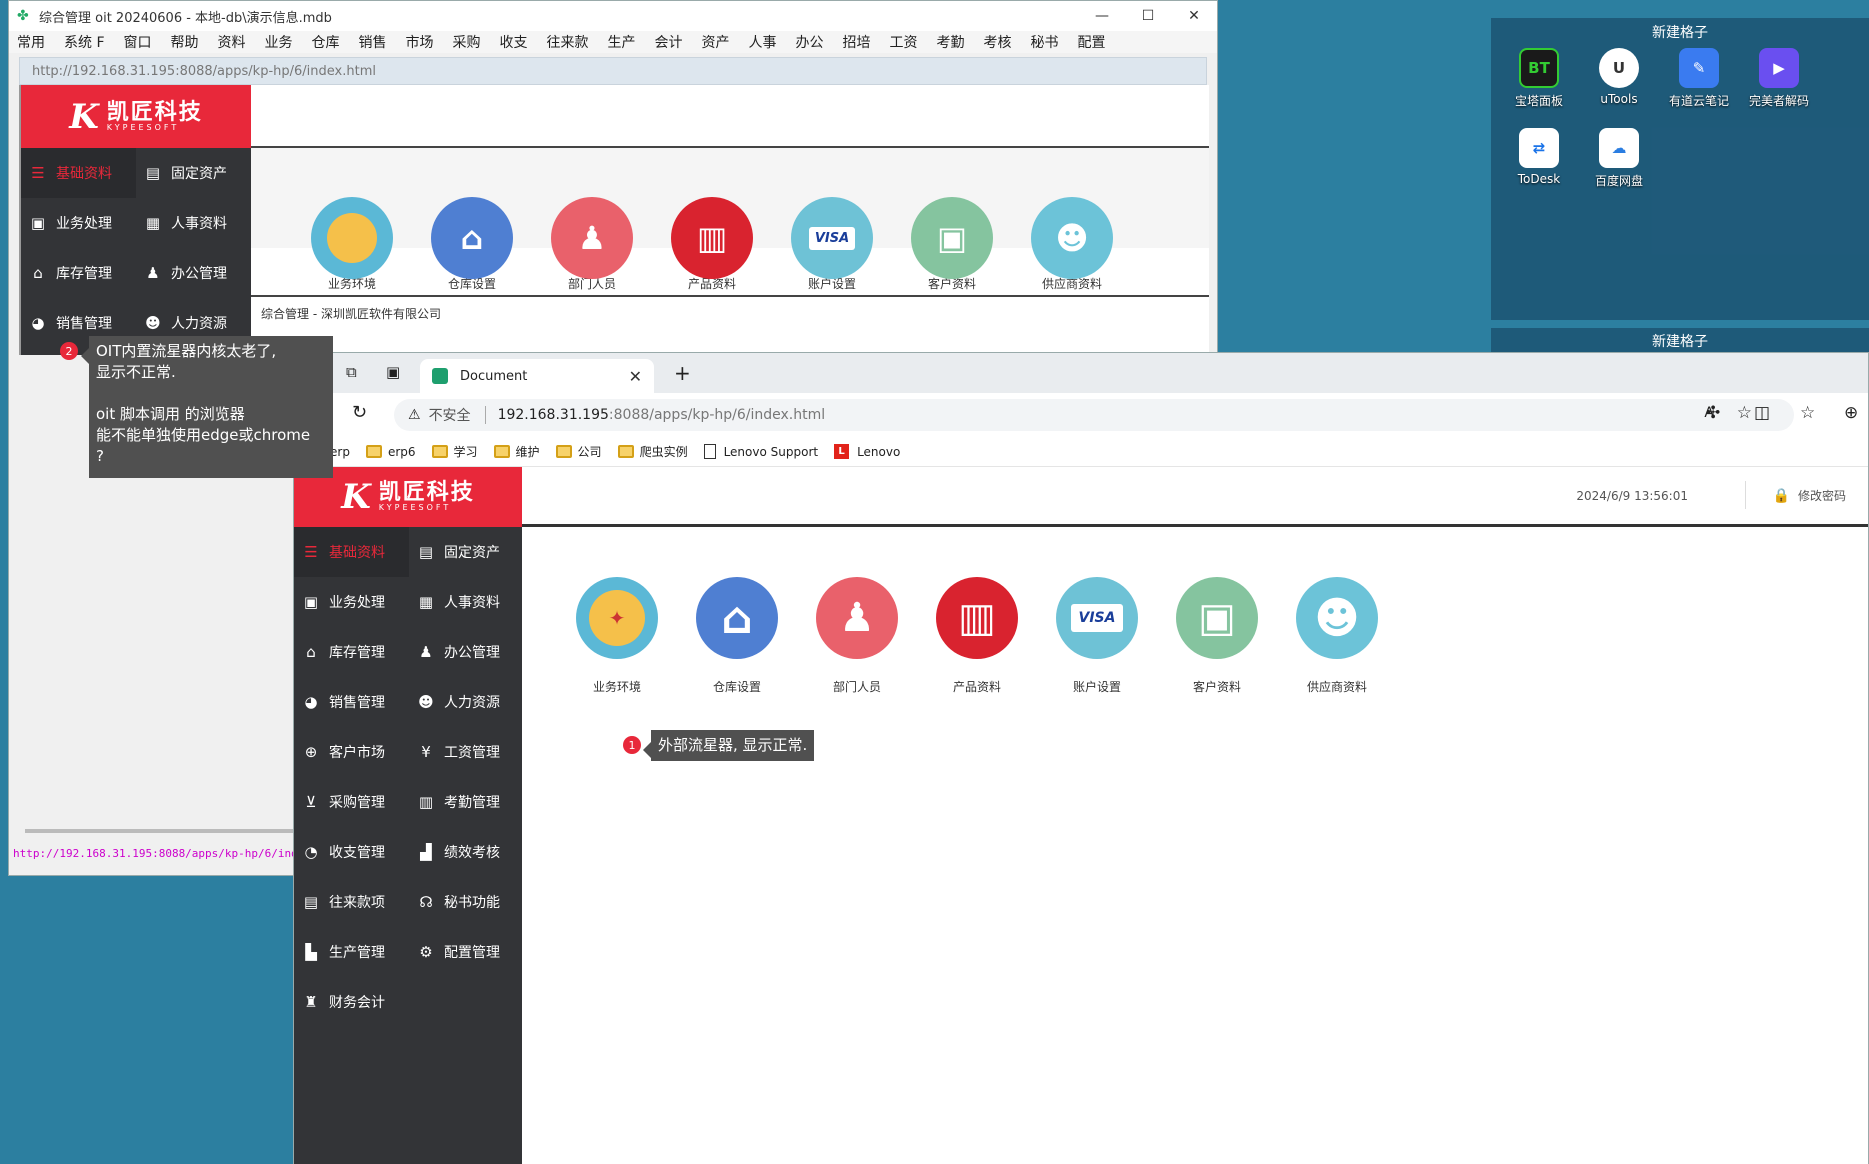 This screenshot has height=1164, width=1869. What do you see at coordinates (185, 42) in the screenshot?
I see `menu-item: 帮助` at bounding box center [185, 42].